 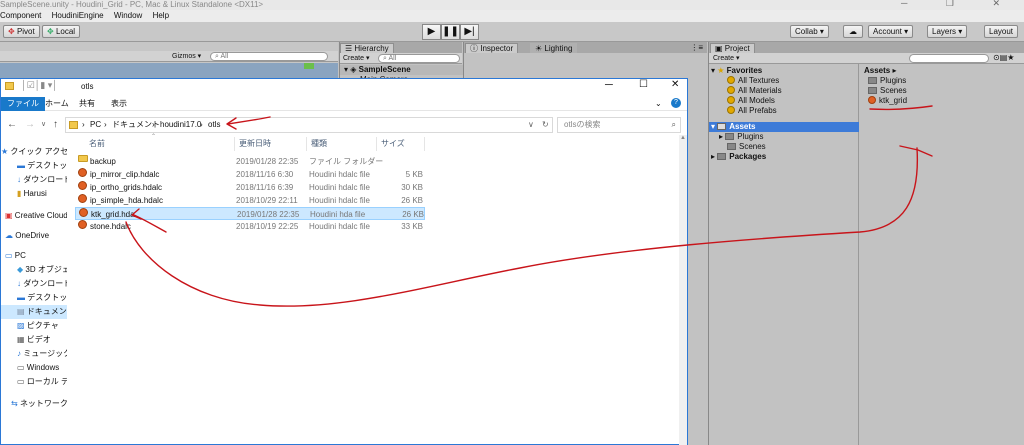 What do you see at coordinates (901, 108) in the screenshot?
I see `annotation-underline-ktk` at bounding box center [901, 108].